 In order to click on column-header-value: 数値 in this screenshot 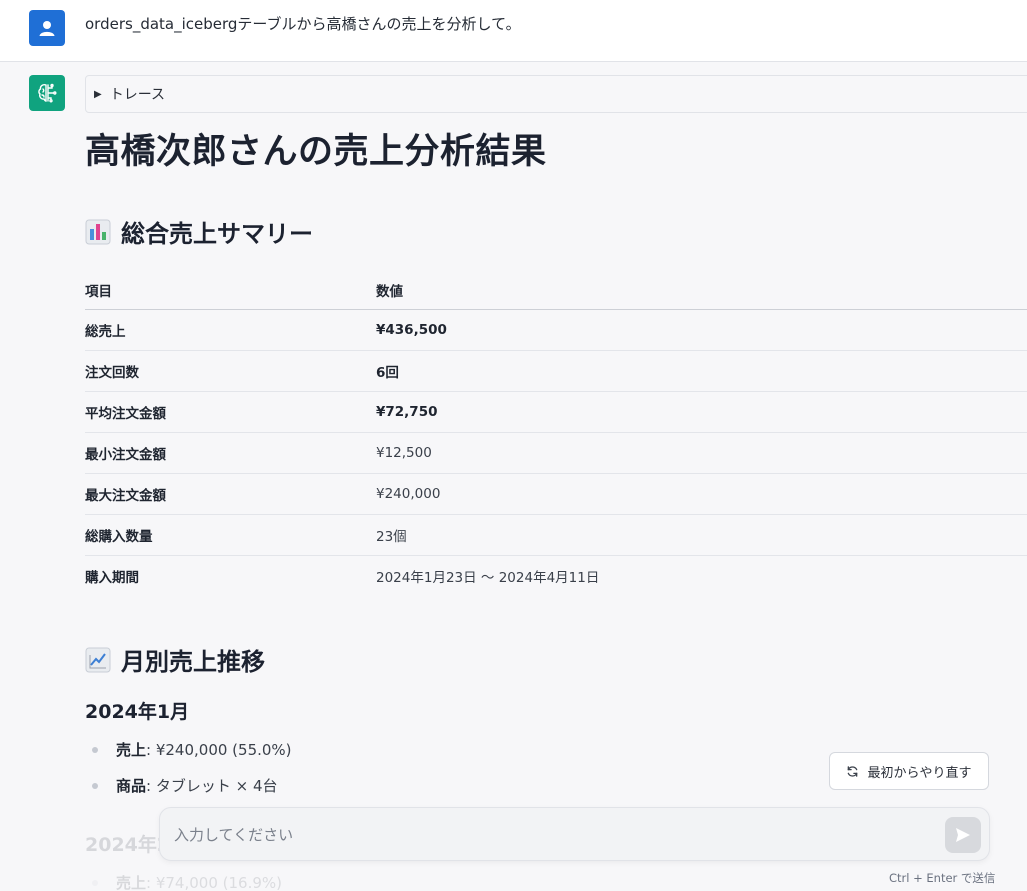, I will do `click(701, 290)`.